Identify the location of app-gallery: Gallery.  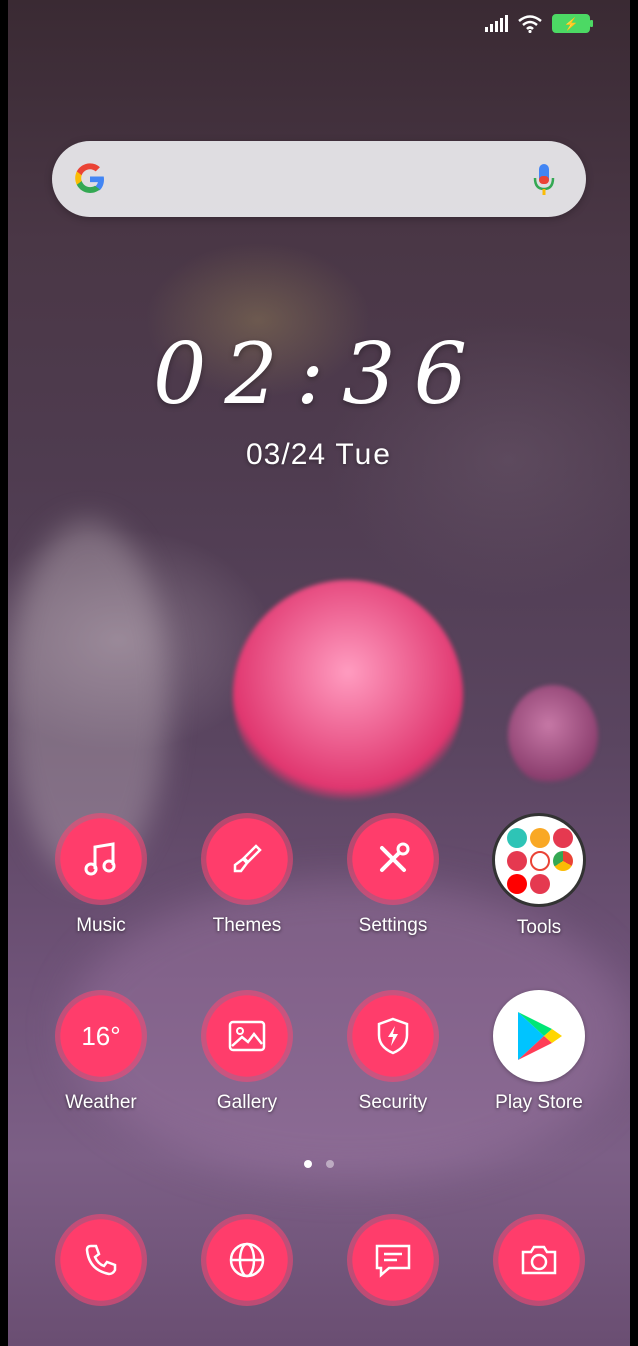
(247, 1052).